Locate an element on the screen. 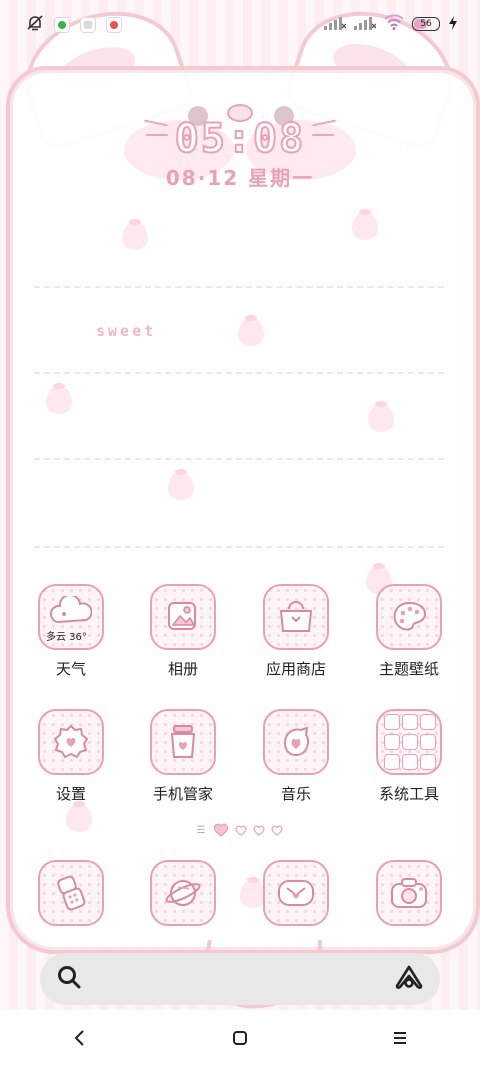 This screenshot has height=1066, width=480. mute-bell-icon is located at coordinates (35, 25).